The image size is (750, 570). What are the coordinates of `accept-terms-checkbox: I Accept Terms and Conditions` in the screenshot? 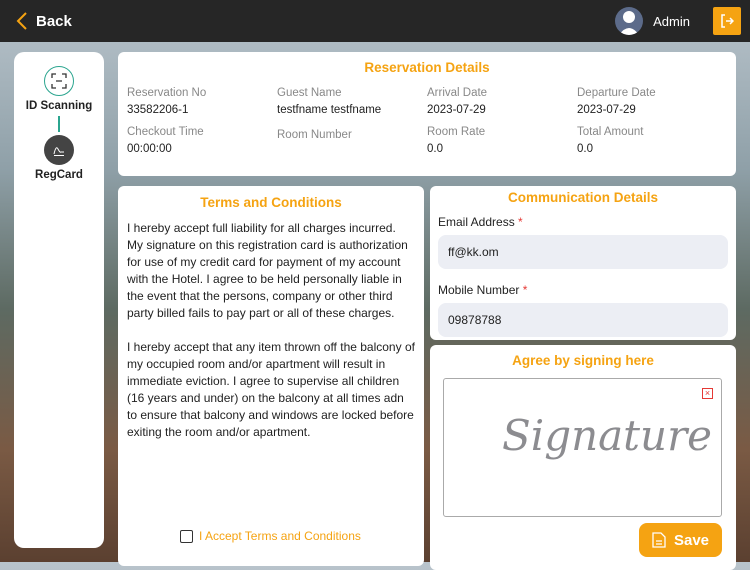 It's located at (270, 536).